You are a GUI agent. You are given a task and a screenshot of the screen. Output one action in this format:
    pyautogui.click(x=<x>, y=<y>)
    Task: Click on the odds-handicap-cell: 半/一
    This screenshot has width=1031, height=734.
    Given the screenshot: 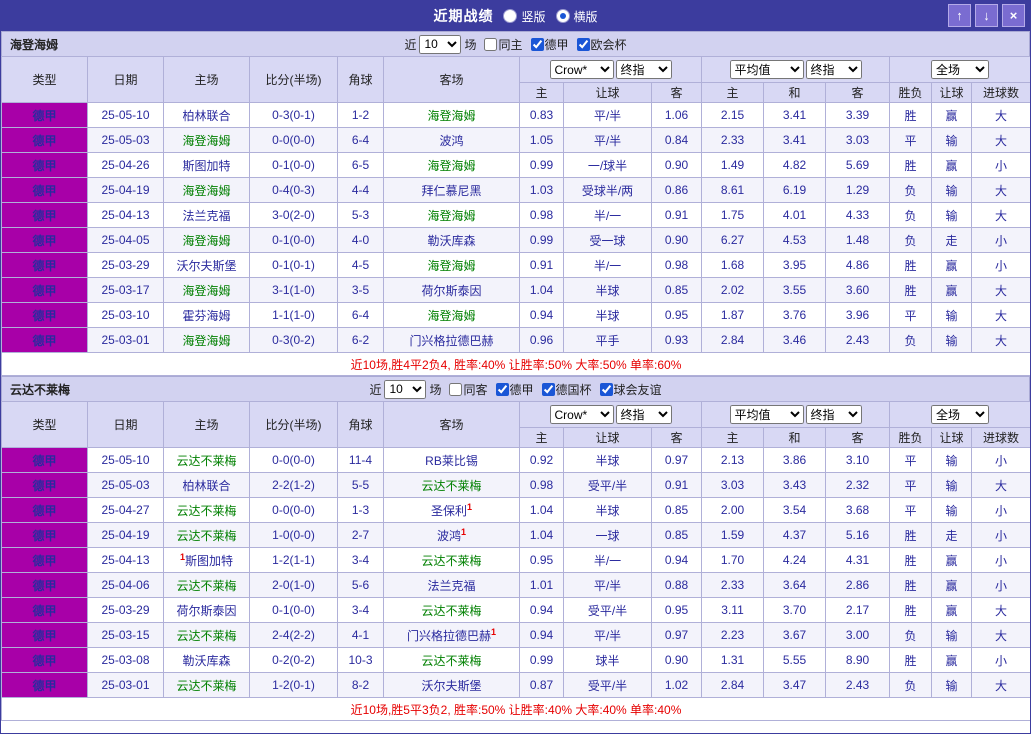 What is the action you would take?
    pyautogui.click(x=607, y=560)
    